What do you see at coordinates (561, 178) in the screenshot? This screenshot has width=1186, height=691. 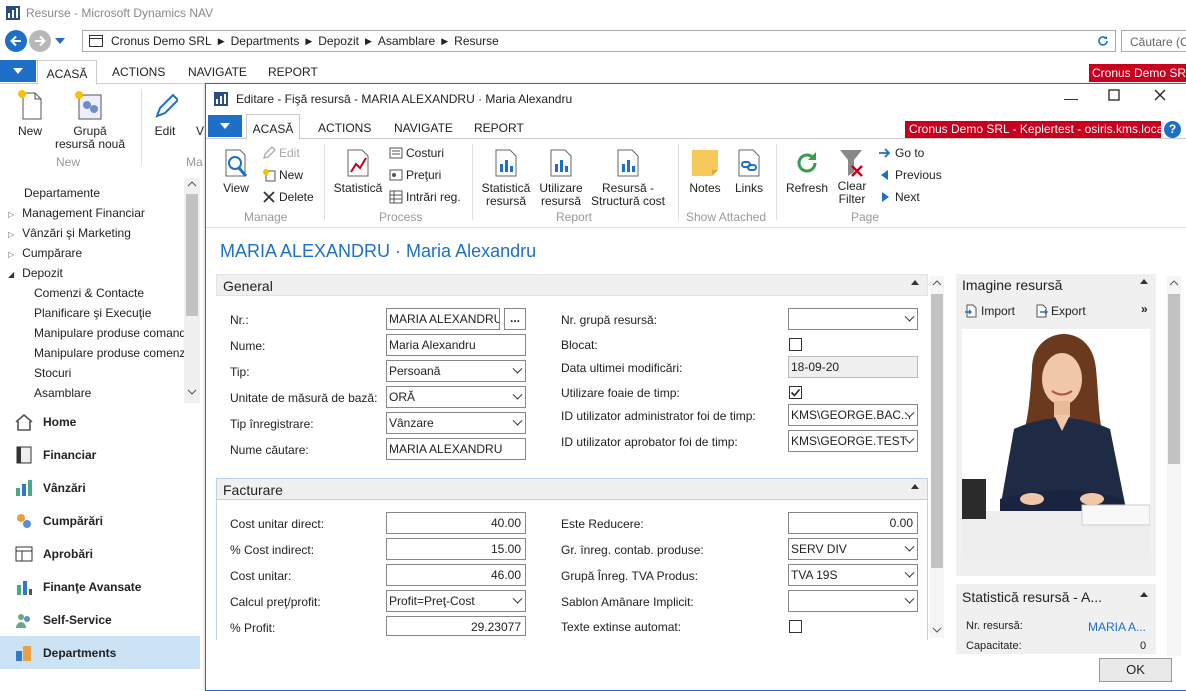 I see `utilizare-resursa-button: Utilizare resursă` at bounding box center [561, 178].